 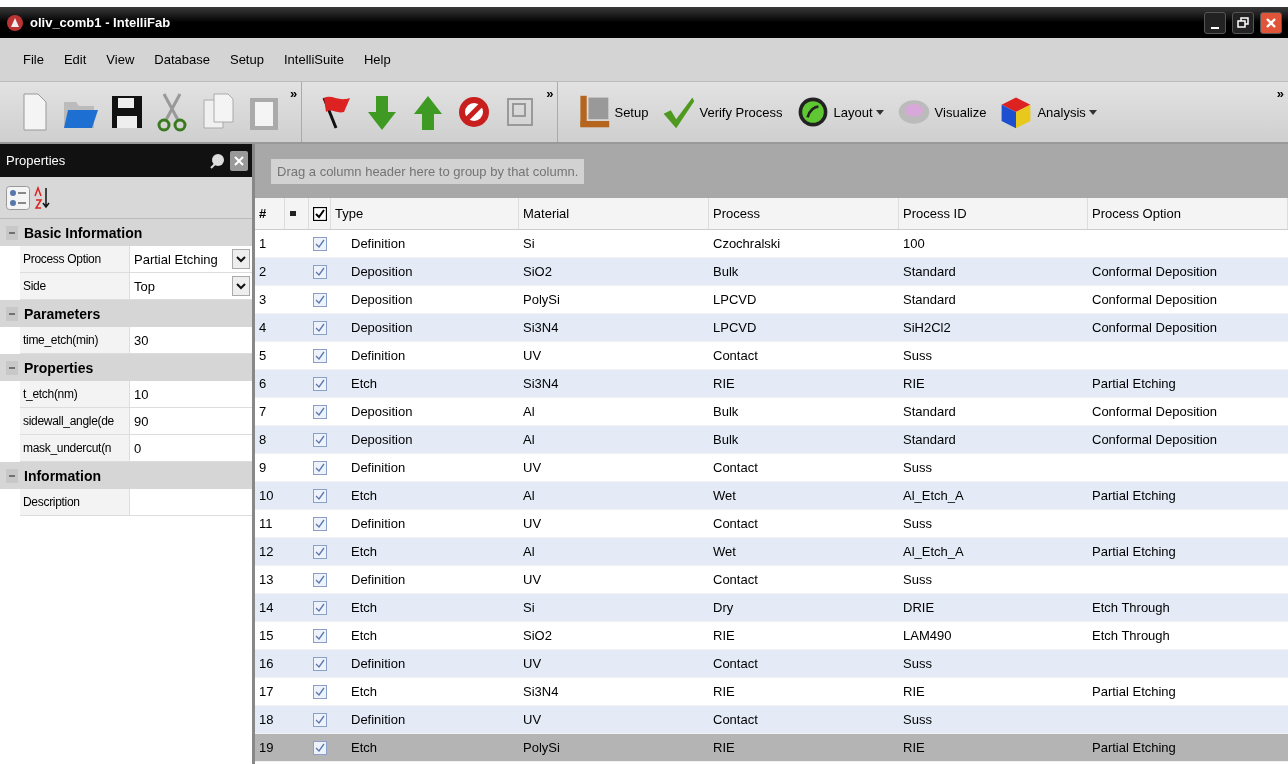 I want to click on restore-button, so click(x=1243, y=22).